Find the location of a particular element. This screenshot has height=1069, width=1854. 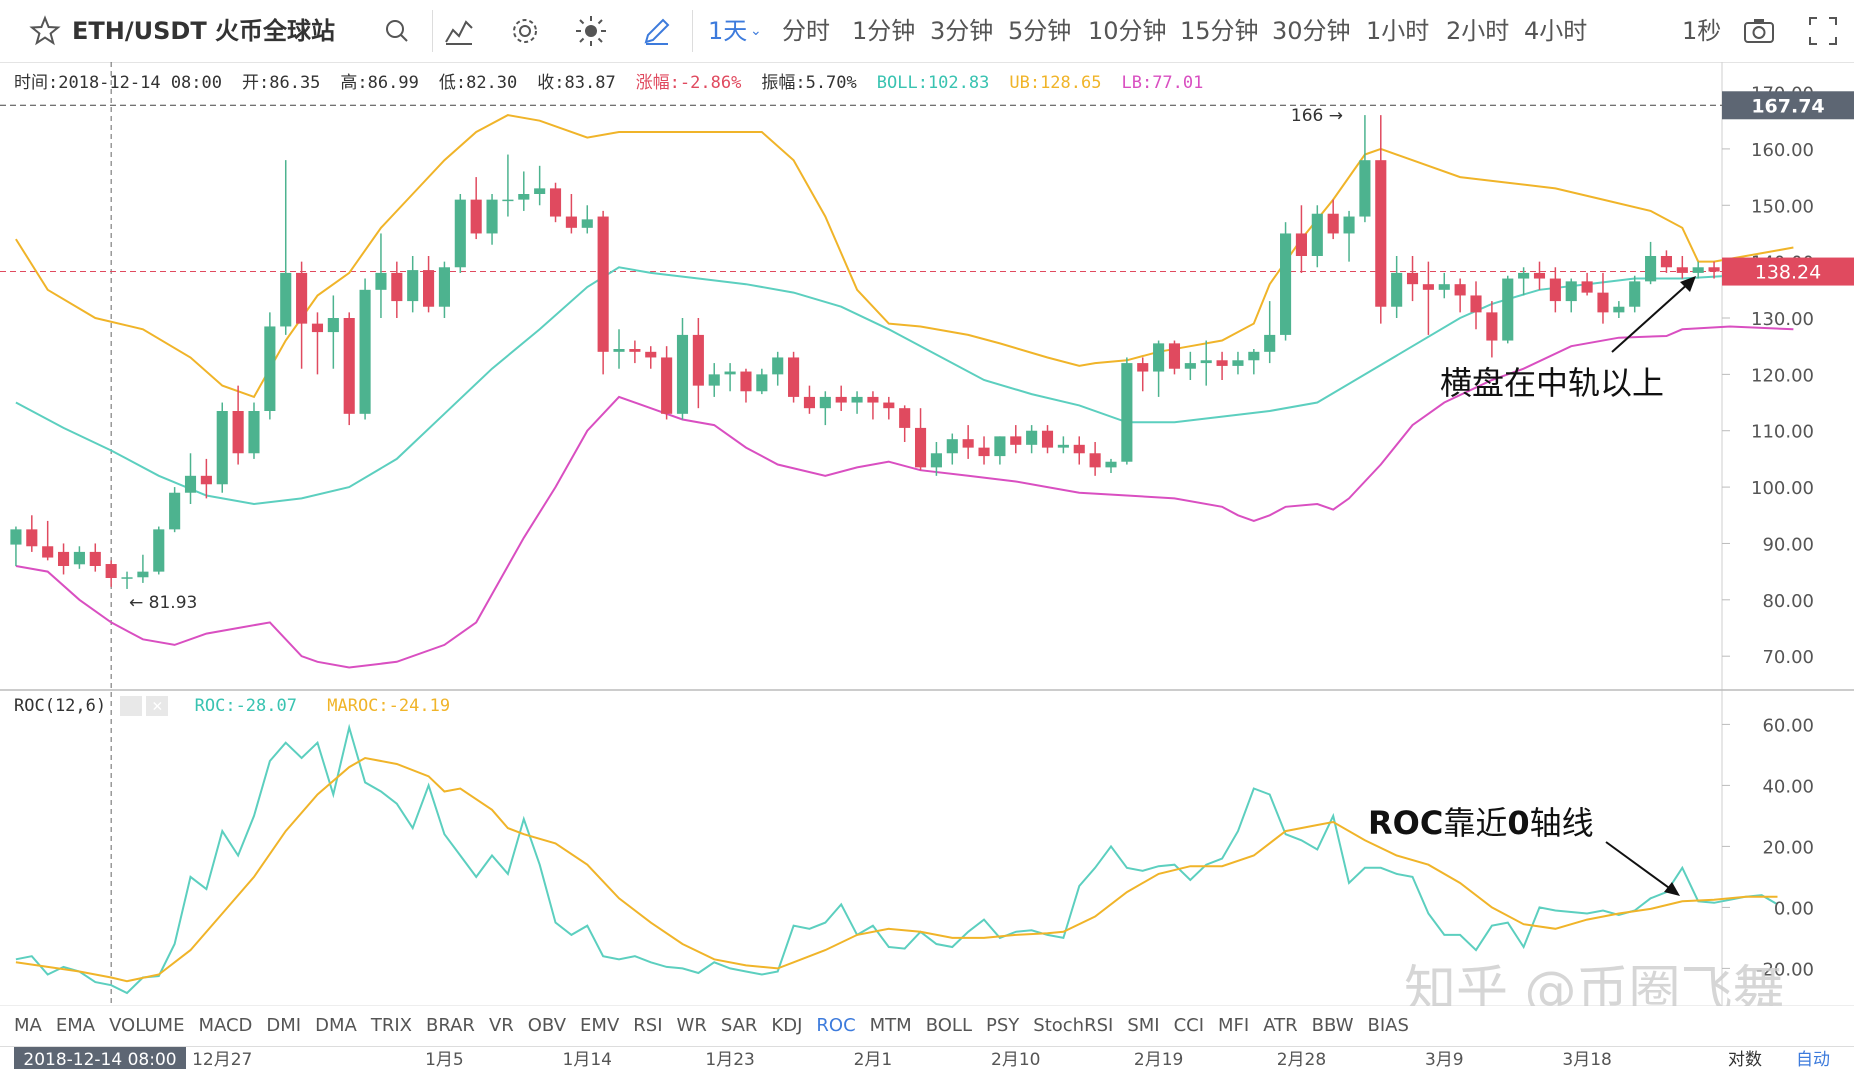

auto-scale-toggle: 自动 is located at coordinates (1813, 1059).